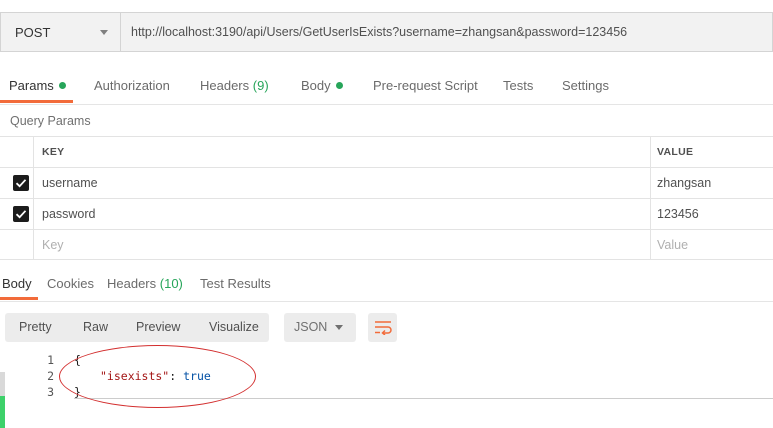  I want to click on line-number: 2, so click(50, 376).